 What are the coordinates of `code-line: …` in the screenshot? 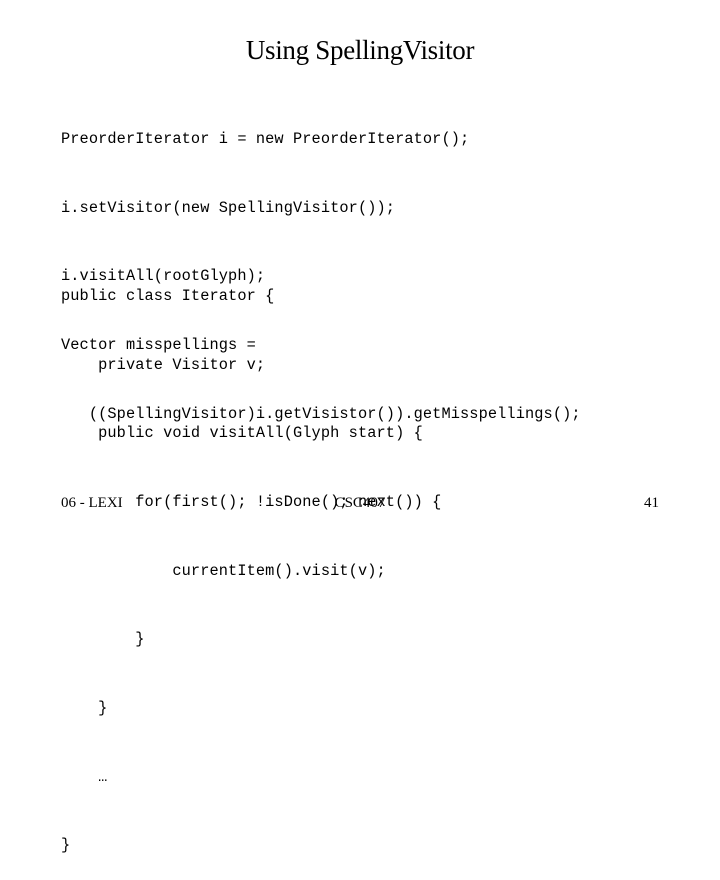 It's located at (84, 776).